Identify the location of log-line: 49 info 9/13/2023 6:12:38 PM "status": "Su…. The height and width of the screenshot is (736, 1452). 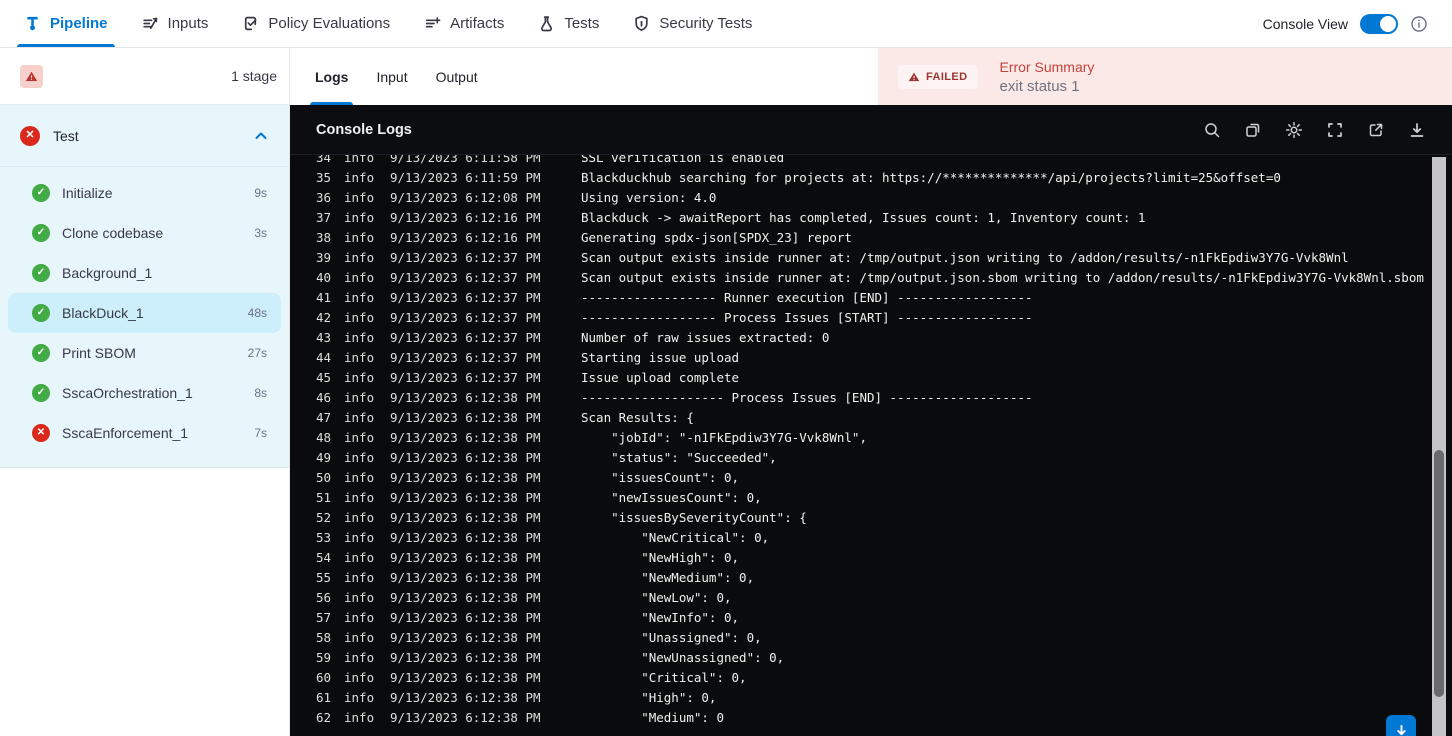
(861, 458).